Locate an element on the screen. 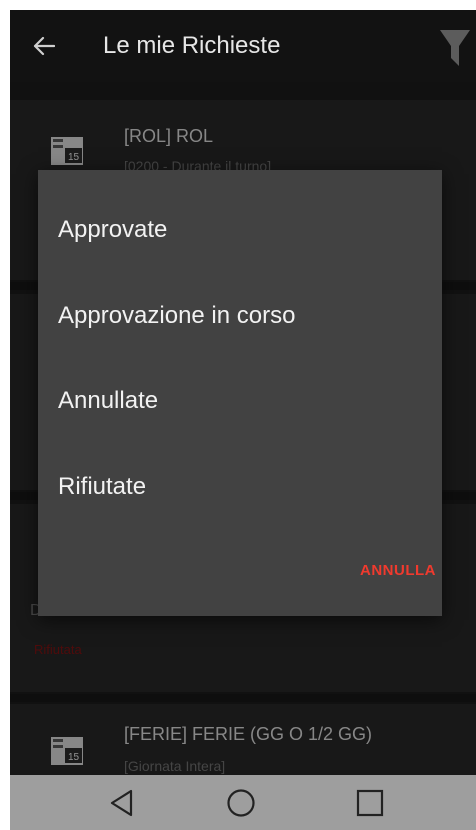 Image resolution: width=476 pixels, height=830 pixels. triangle-back-icon is located at coordinates (122, 803).